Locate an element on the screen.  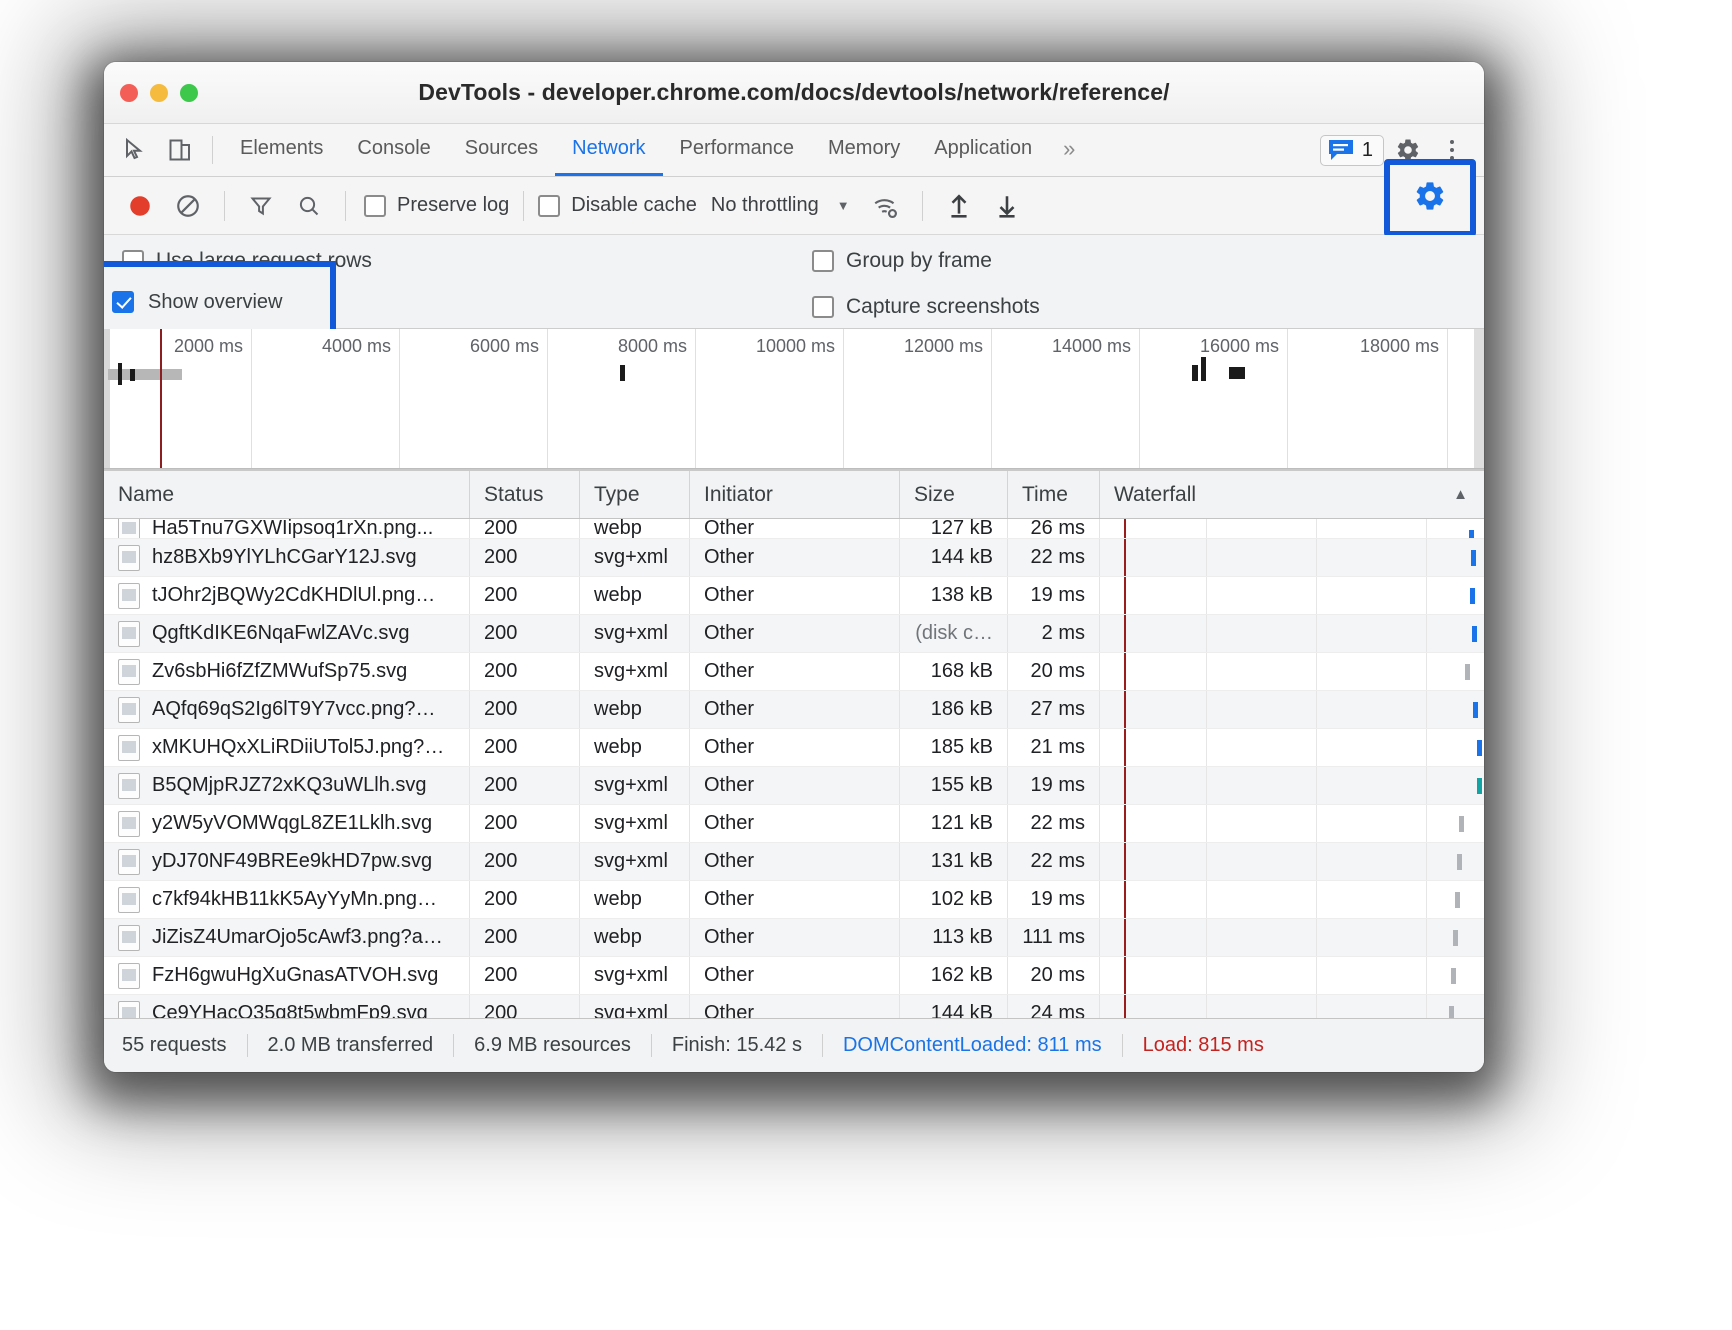
maximize-window-button is located at coordinates (189, 93).